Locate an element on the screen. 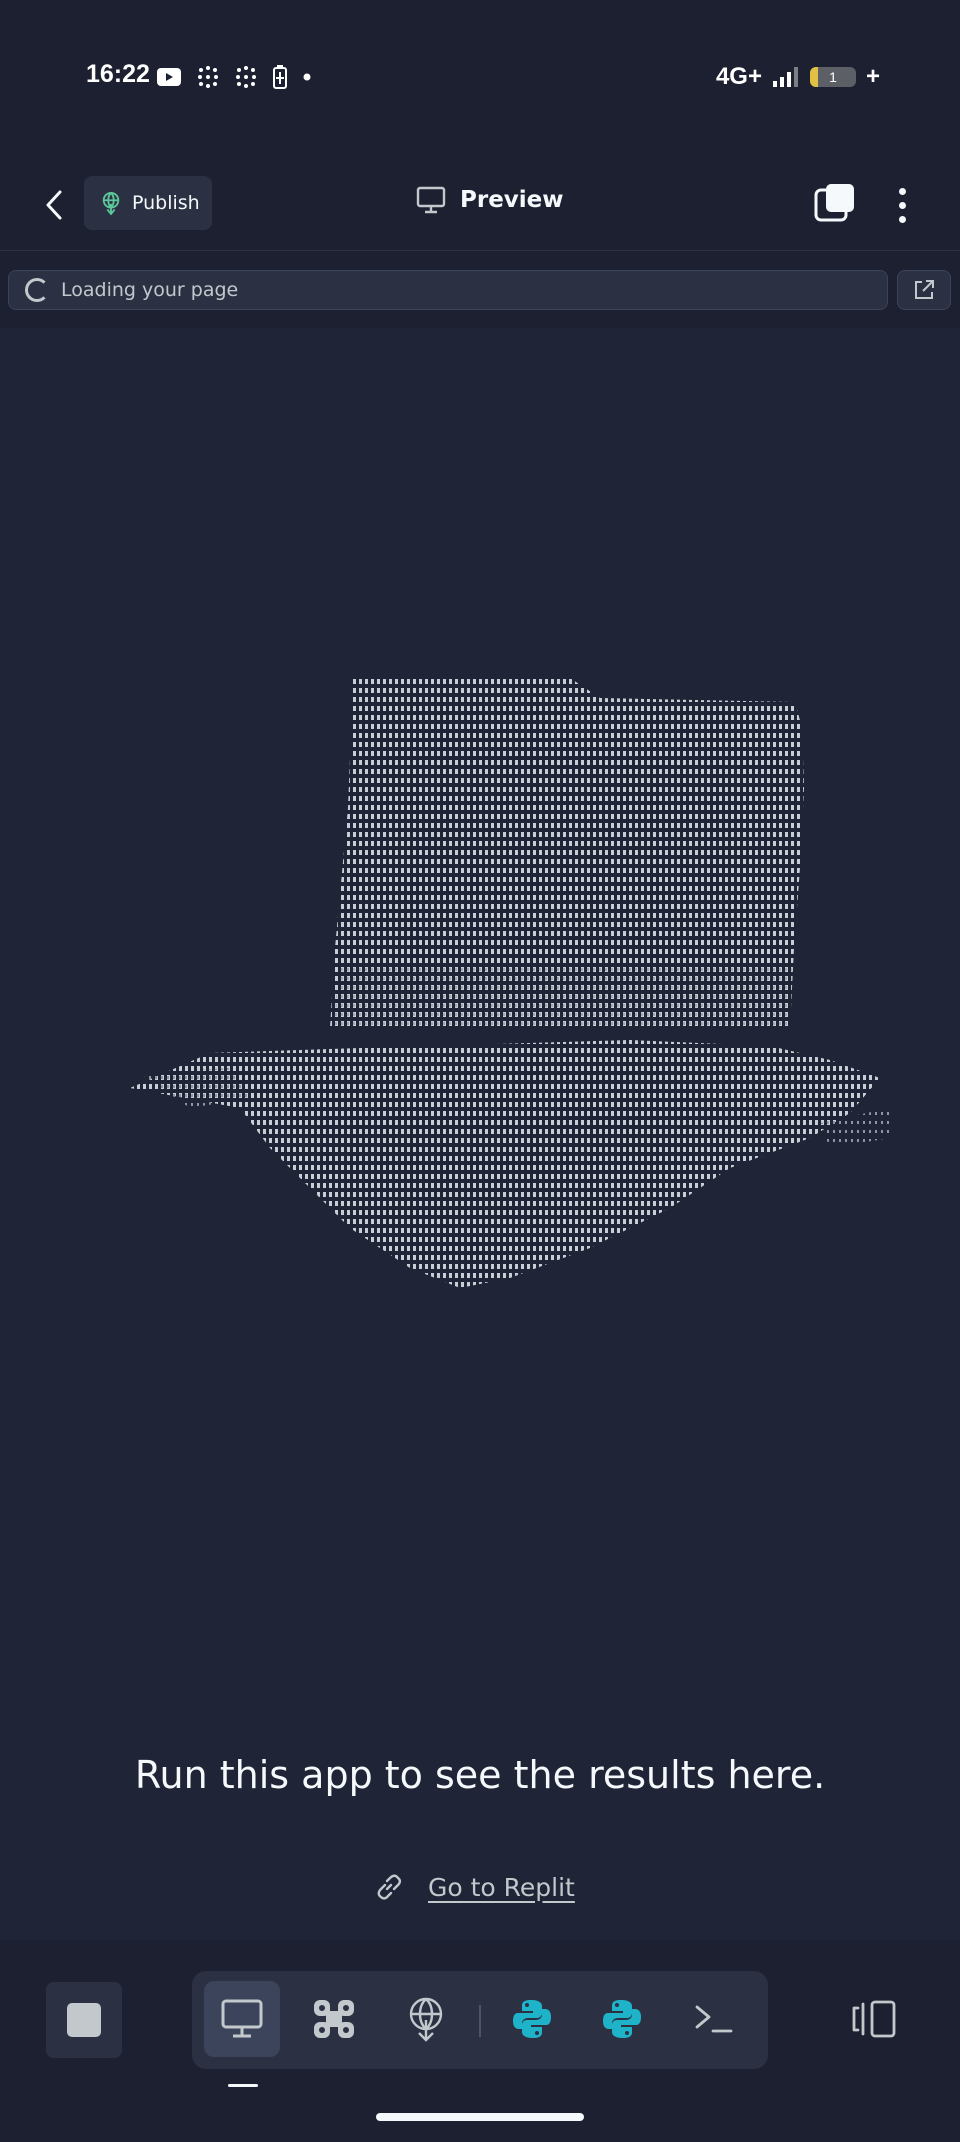 This screenshot has height=2142, width=960. external-link-button is located at coordinates (924, 290).